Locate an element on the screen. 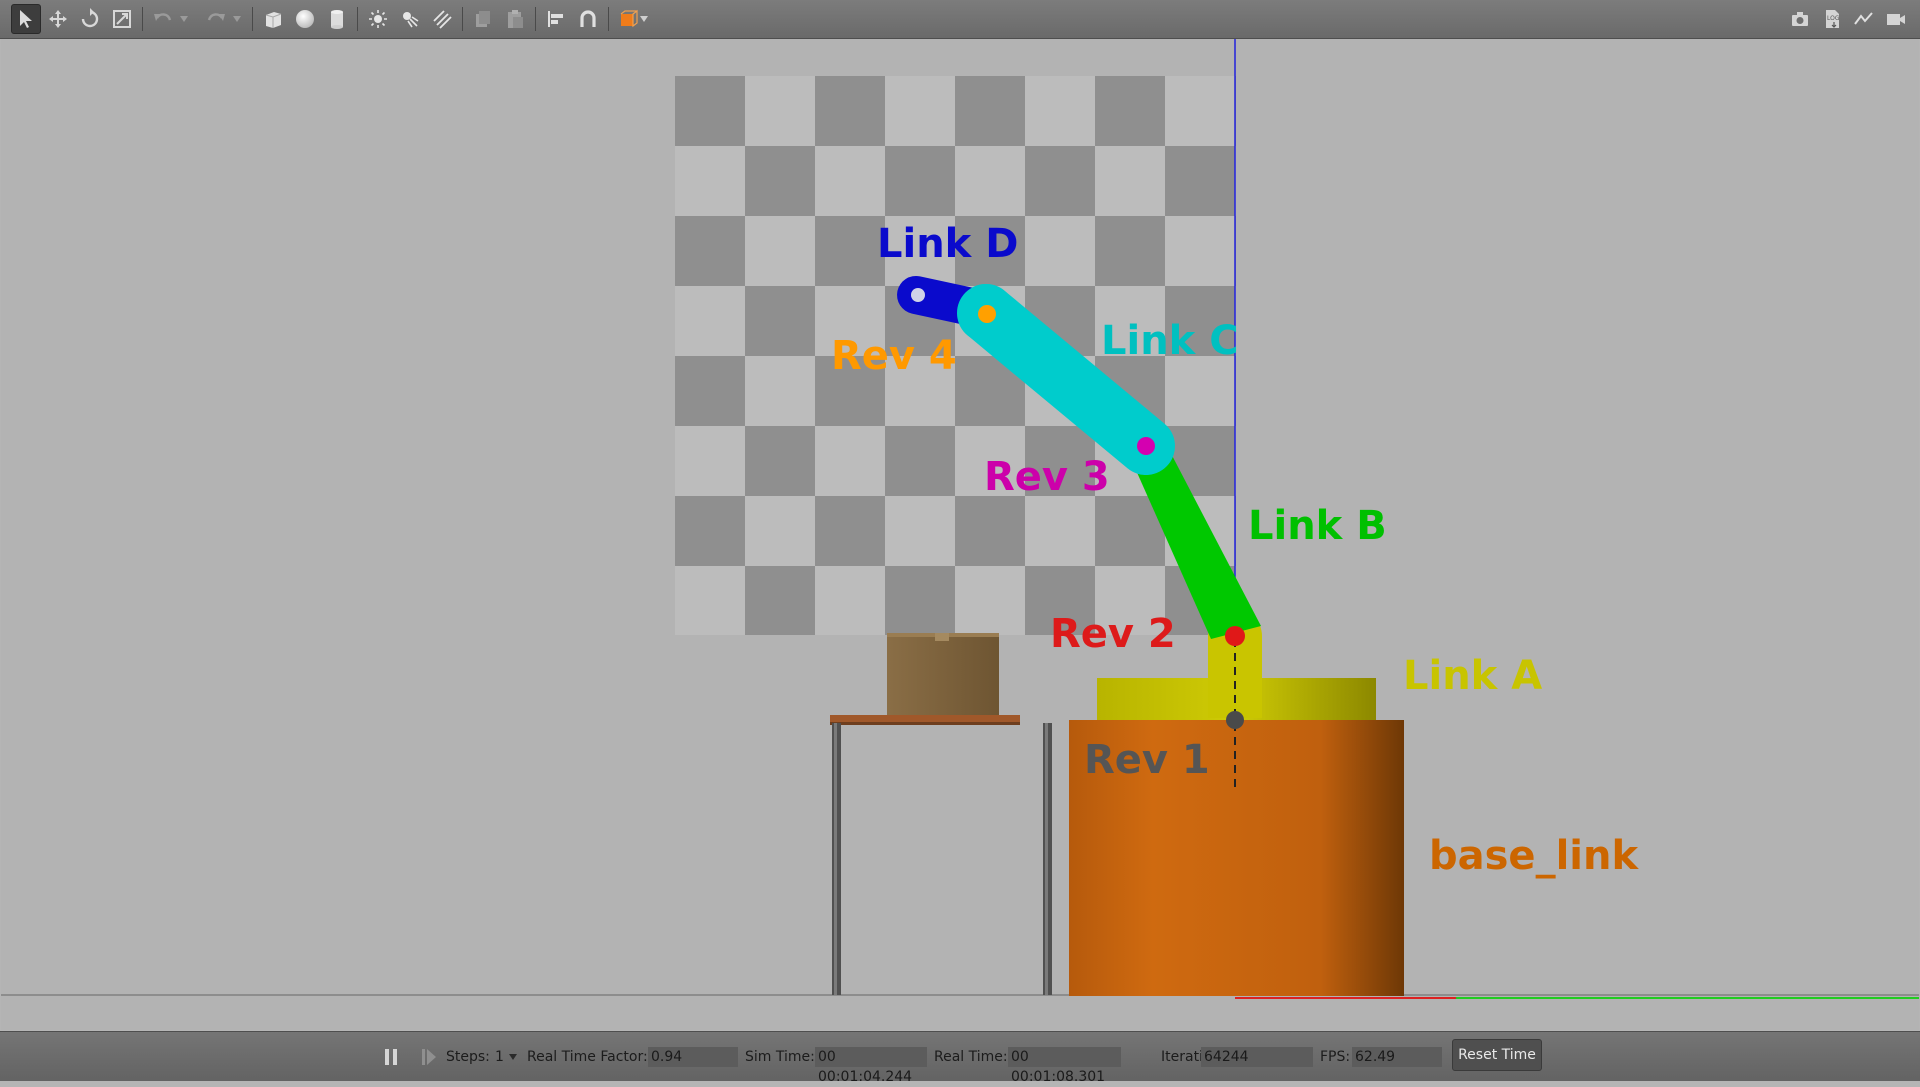 The image size is (1920, 1087). pause-icon is located at coordinates (391, 1056).